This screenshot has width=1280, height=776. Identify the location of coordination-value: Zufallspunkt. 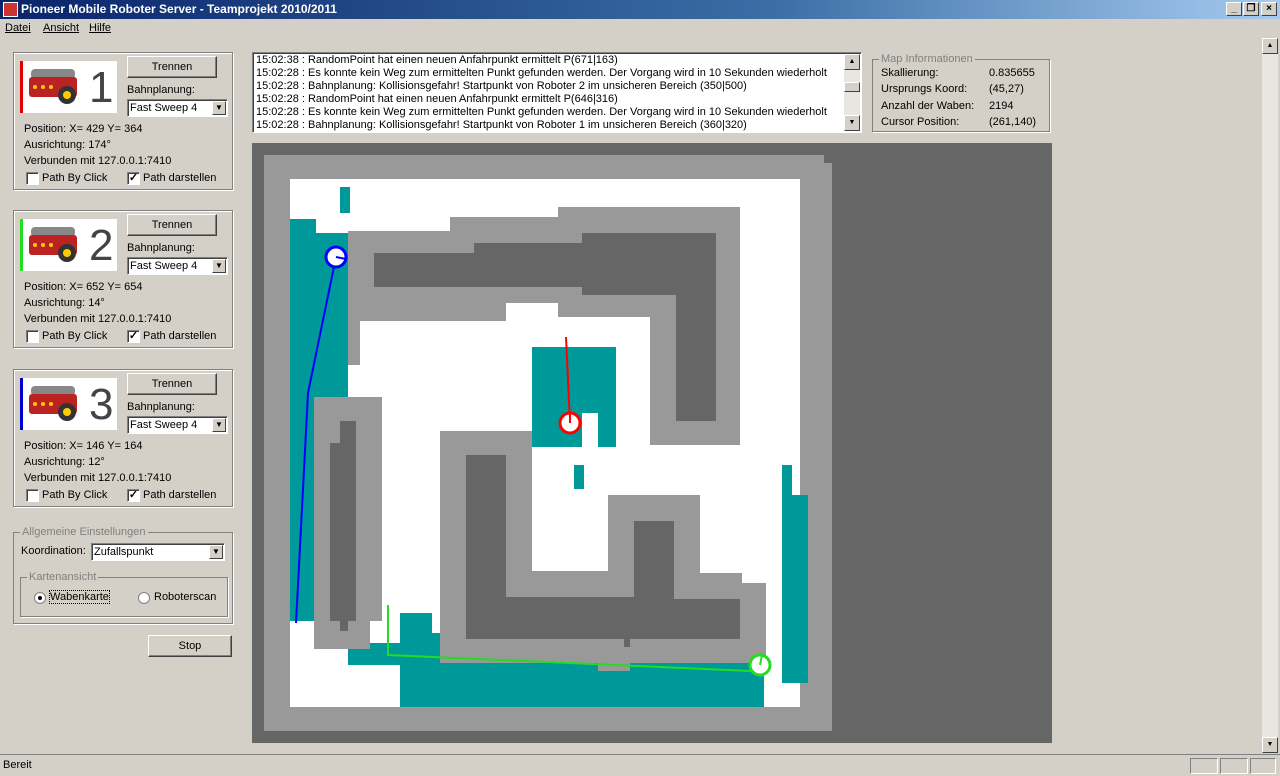
(124, 552).